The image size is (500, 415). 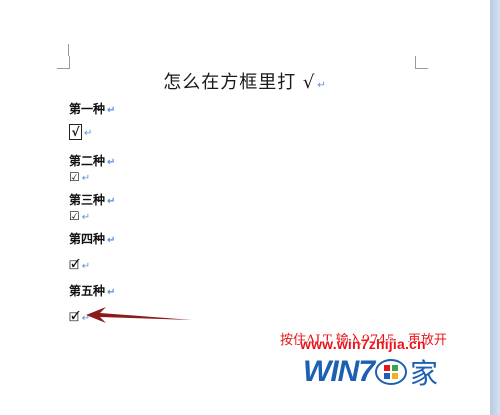 I want to click on section-symbol-4: 🗹 ↵, so click(x=79, y=266).